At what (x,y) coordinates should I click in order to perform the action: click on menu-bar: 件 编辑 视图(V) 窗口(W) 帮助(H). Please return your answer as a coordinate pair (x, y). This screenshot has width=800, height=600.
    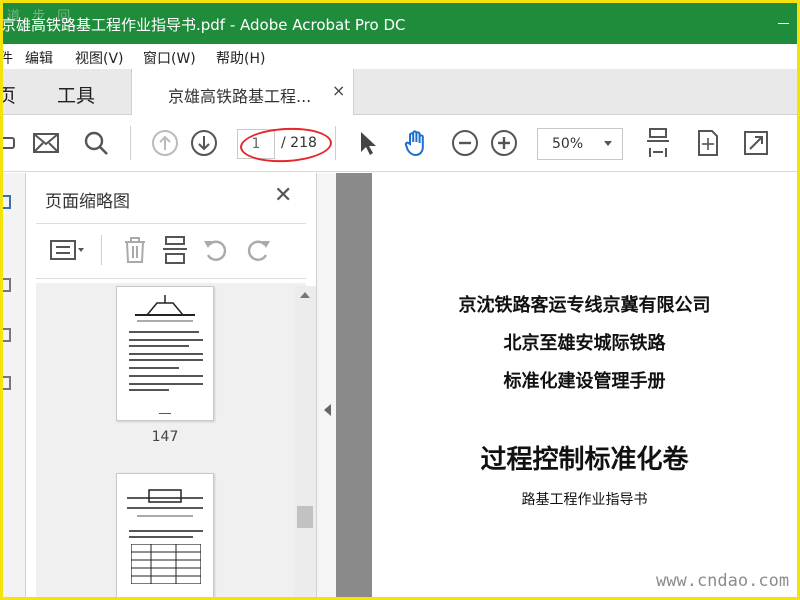
    Looking at the image, I should click on (400, 56).